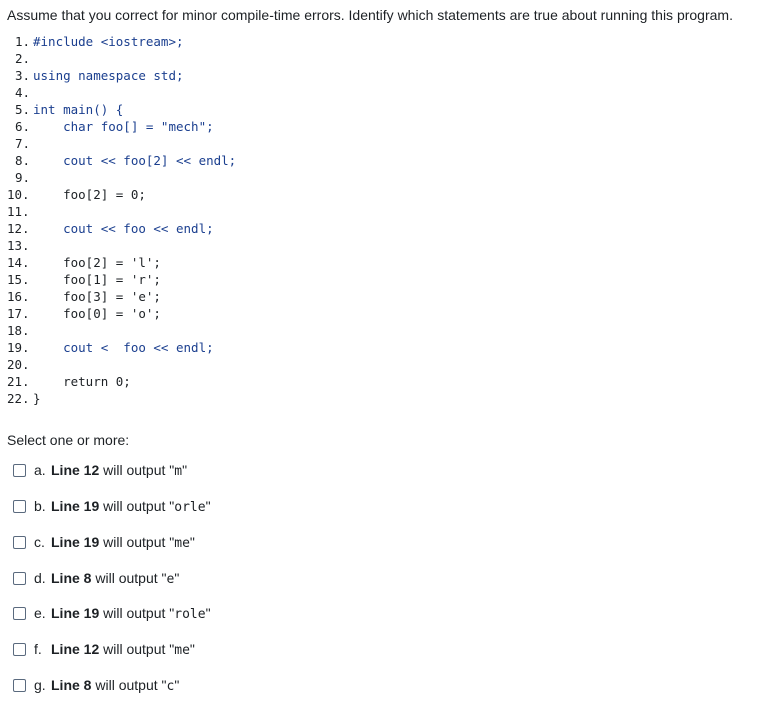 The height and width of the screenshot is (703, 770). I want to click on option-c: c. Line 19 will output "me", so click(104, 542).